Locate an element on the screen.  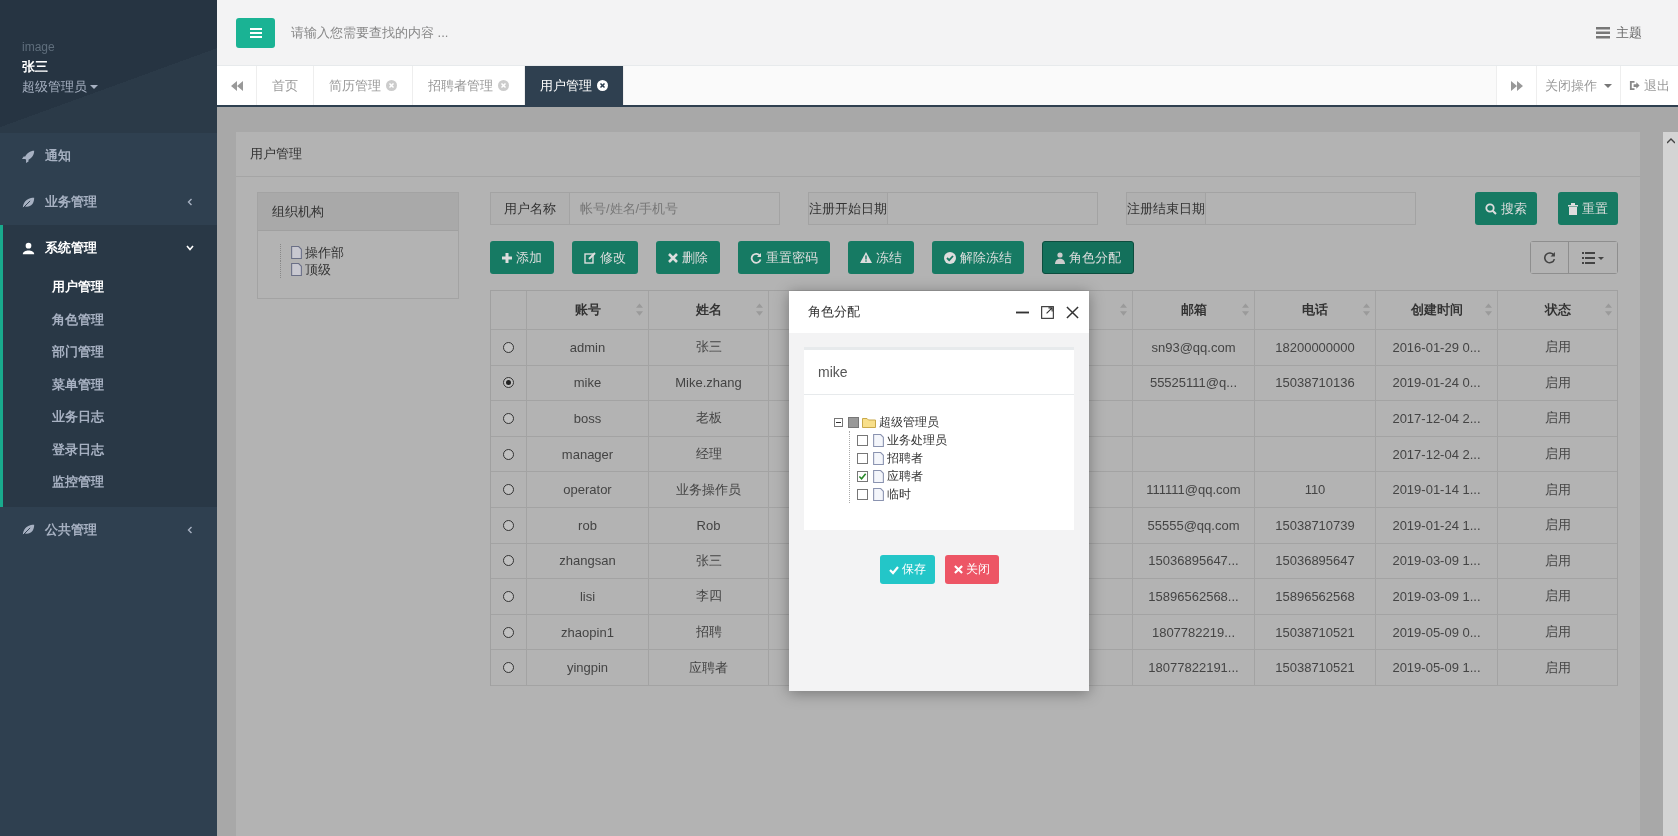
submenu-item: 登录日志 is located at coordinates (110, 449).